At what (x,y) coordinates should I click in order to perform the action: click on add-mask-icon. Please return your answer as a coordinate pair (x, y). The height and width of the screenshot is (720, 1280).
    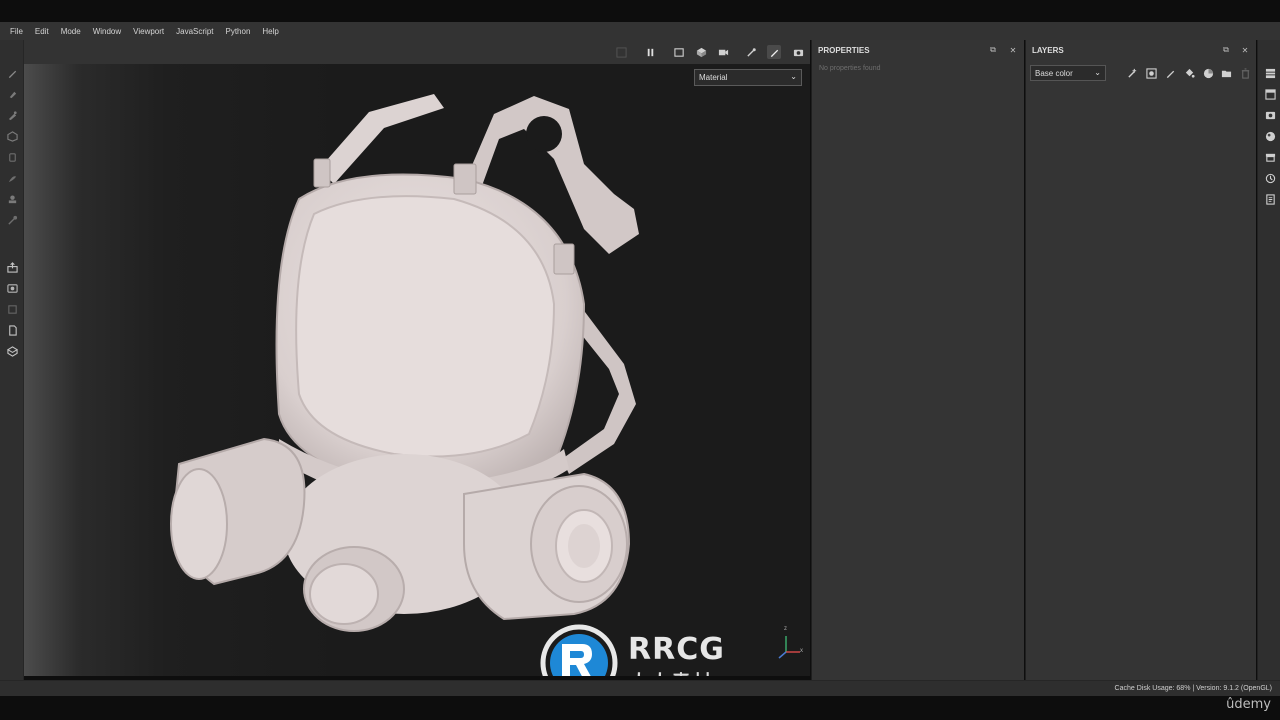
    Looking at the image, I should click on (1151, 73).